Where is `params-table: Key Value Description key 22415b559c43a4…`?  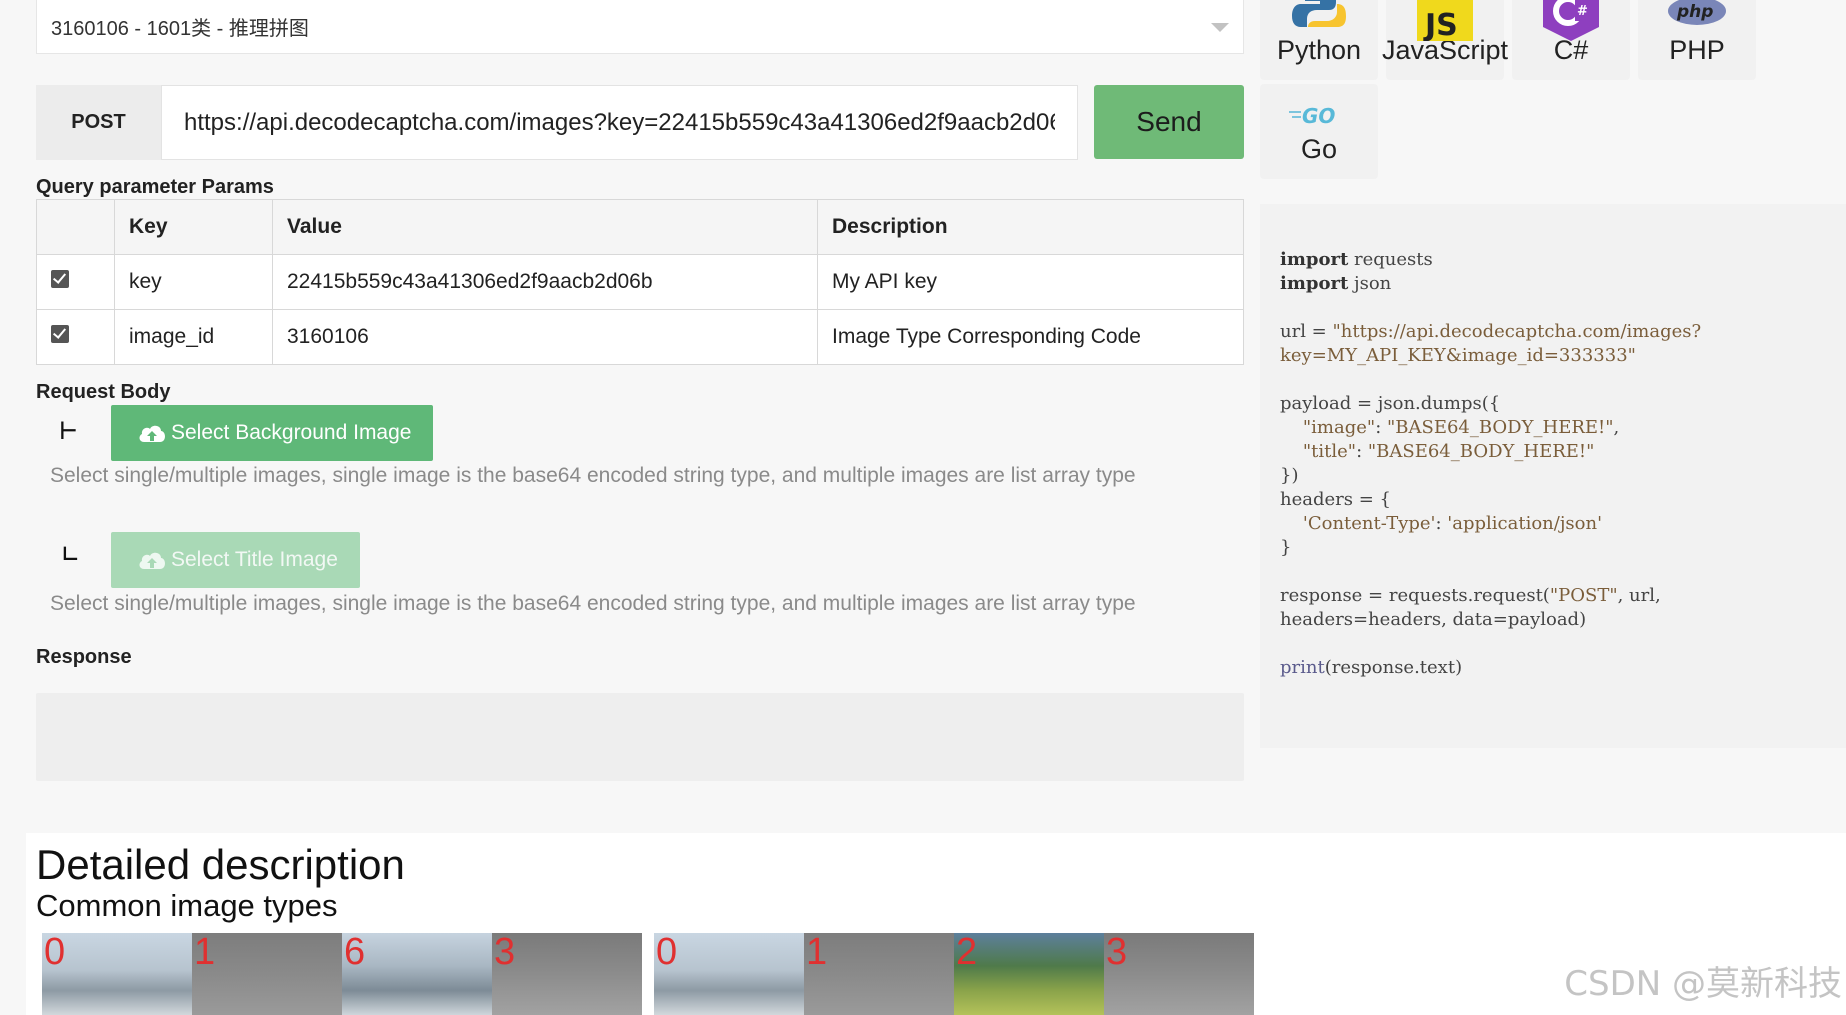
params-table: Key Value Description key 22415b559c43a4… is located at coordinates (640, 282).